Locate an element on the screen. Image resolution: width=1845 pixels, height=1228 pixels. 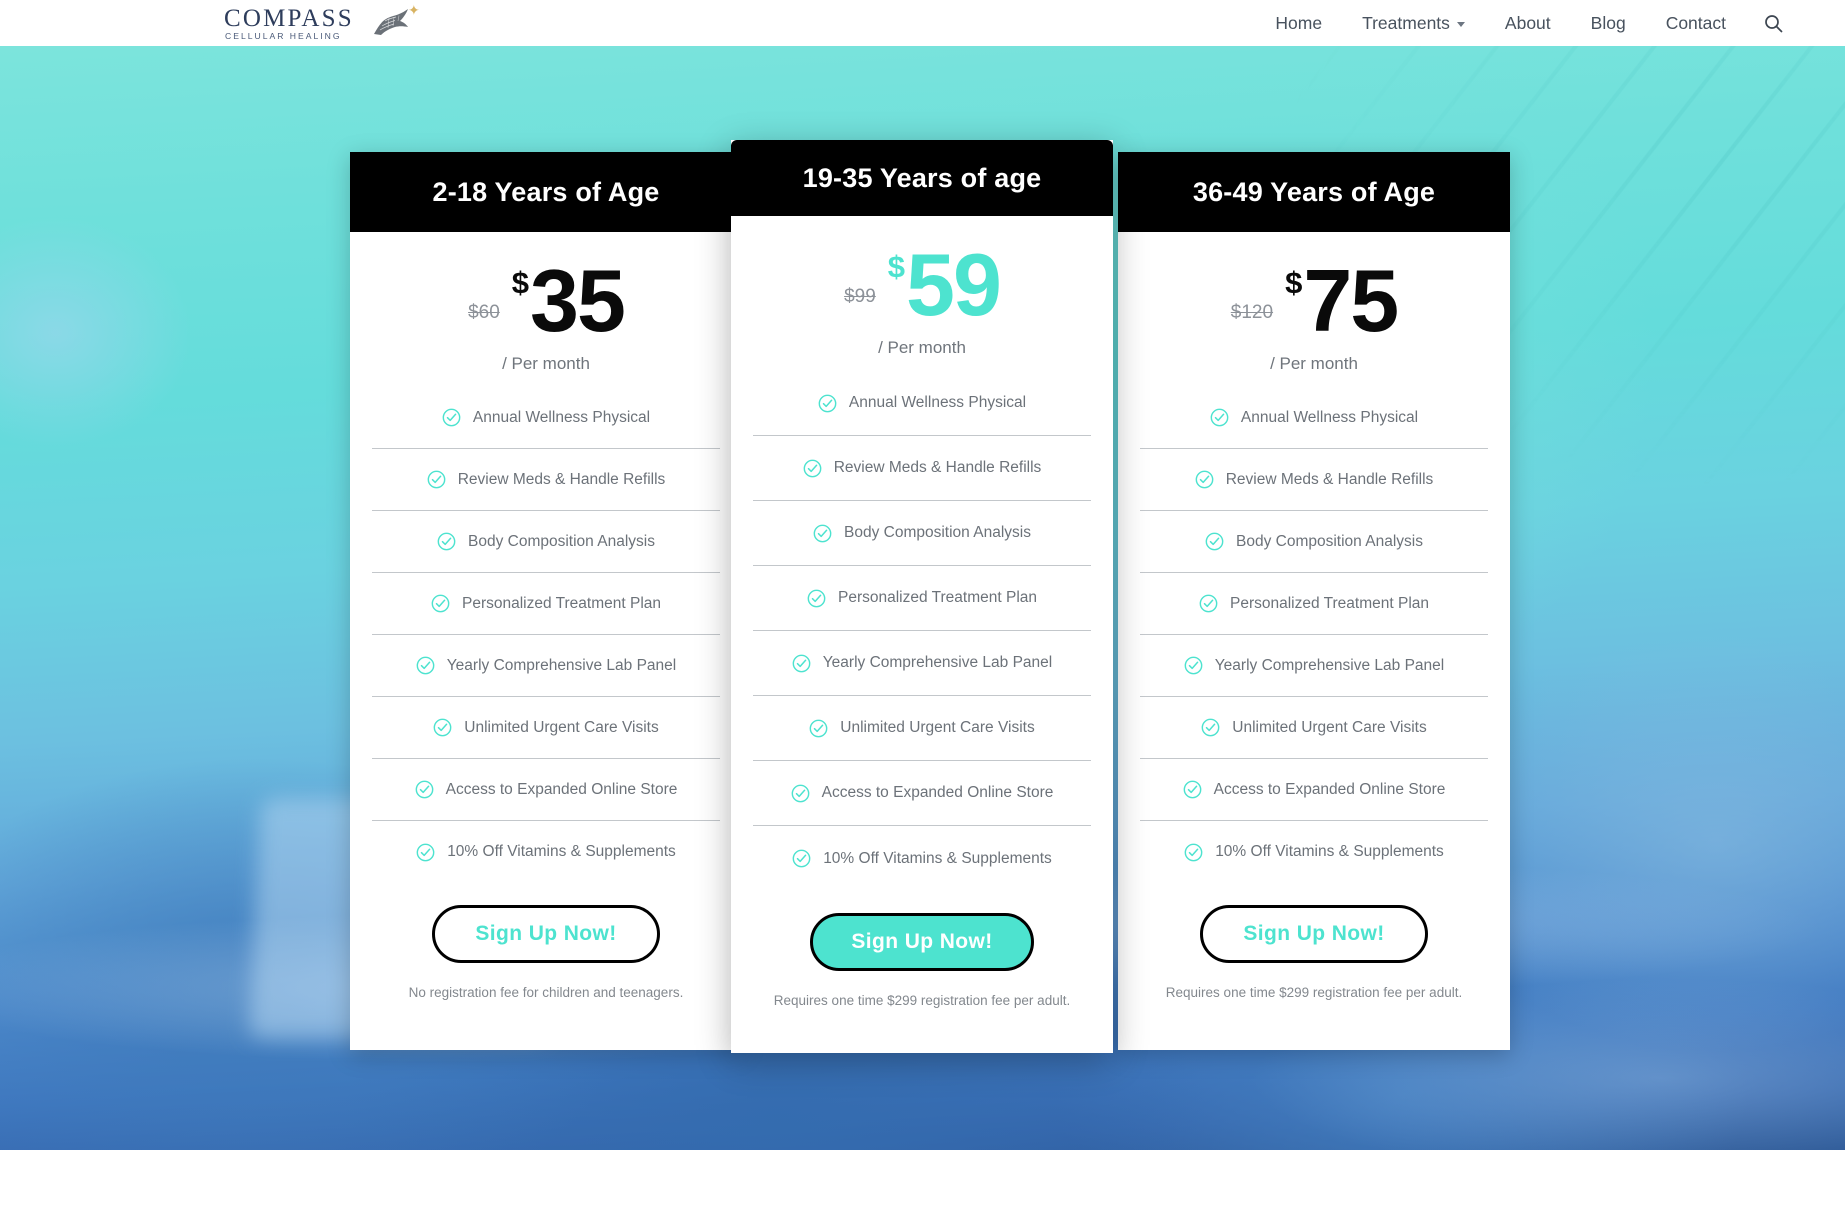
feature-item: Access to Expanded Online Store is located at coordinates (1314, 790).